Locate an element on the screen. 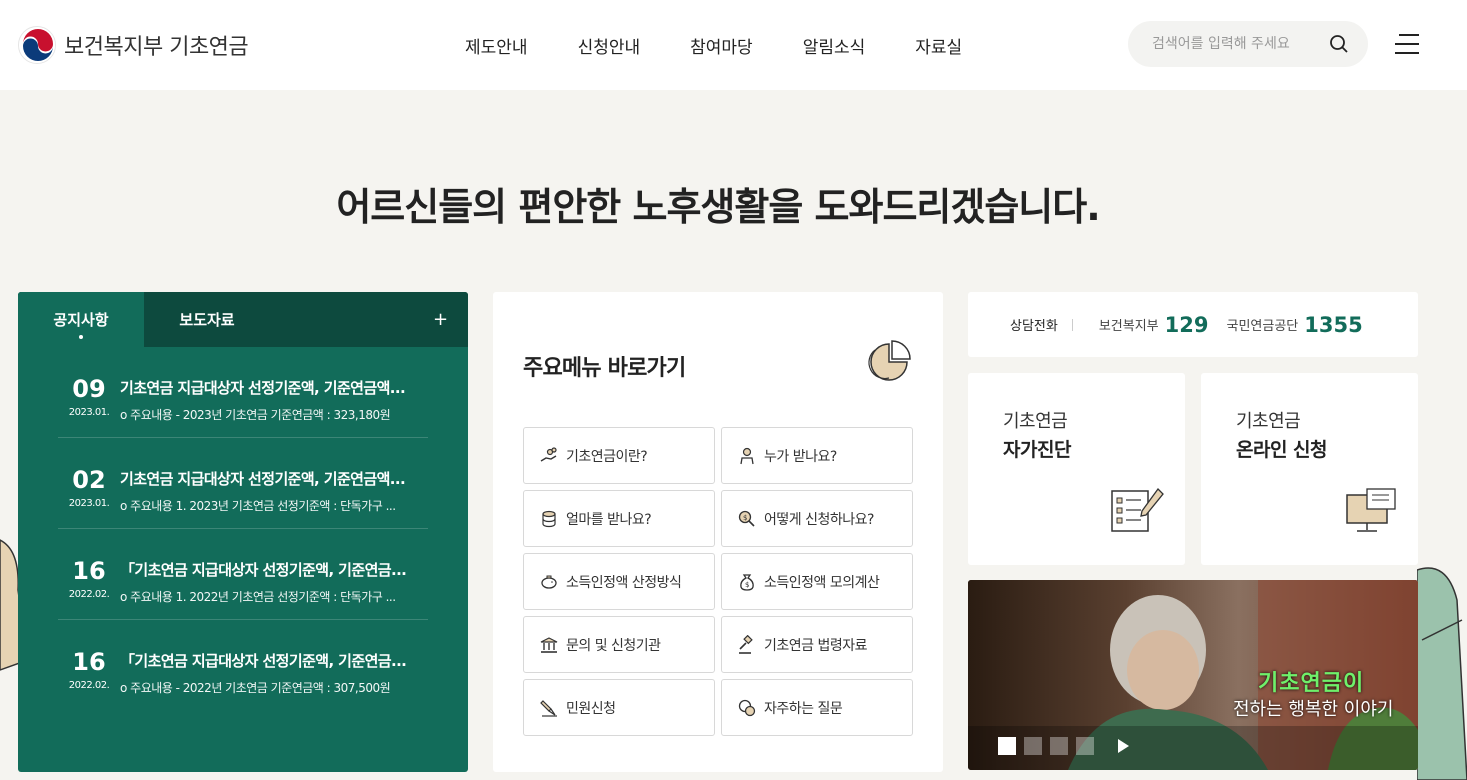 This screenshot has width=1467, height=780. quick-faq: 자주하는 질문 is located at coordinates (817, 707).